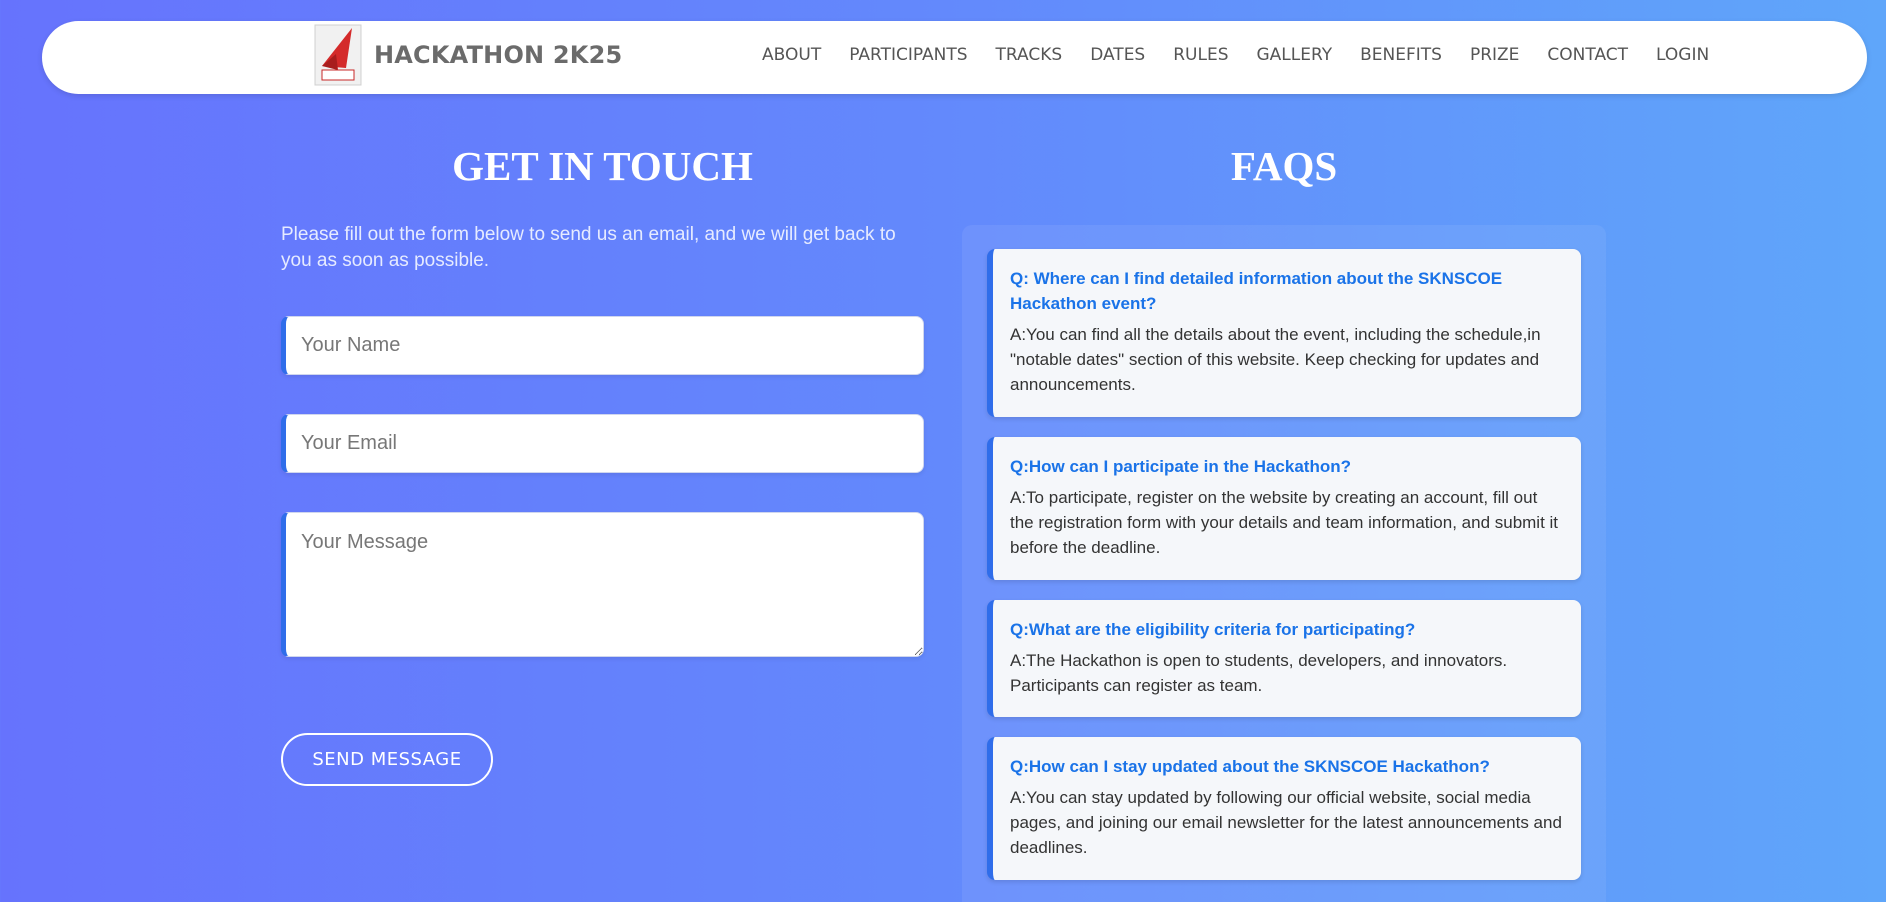 This screenshot has height=902, width=1886. I want to click on nav-dates: DATES, so click(1117, 55).